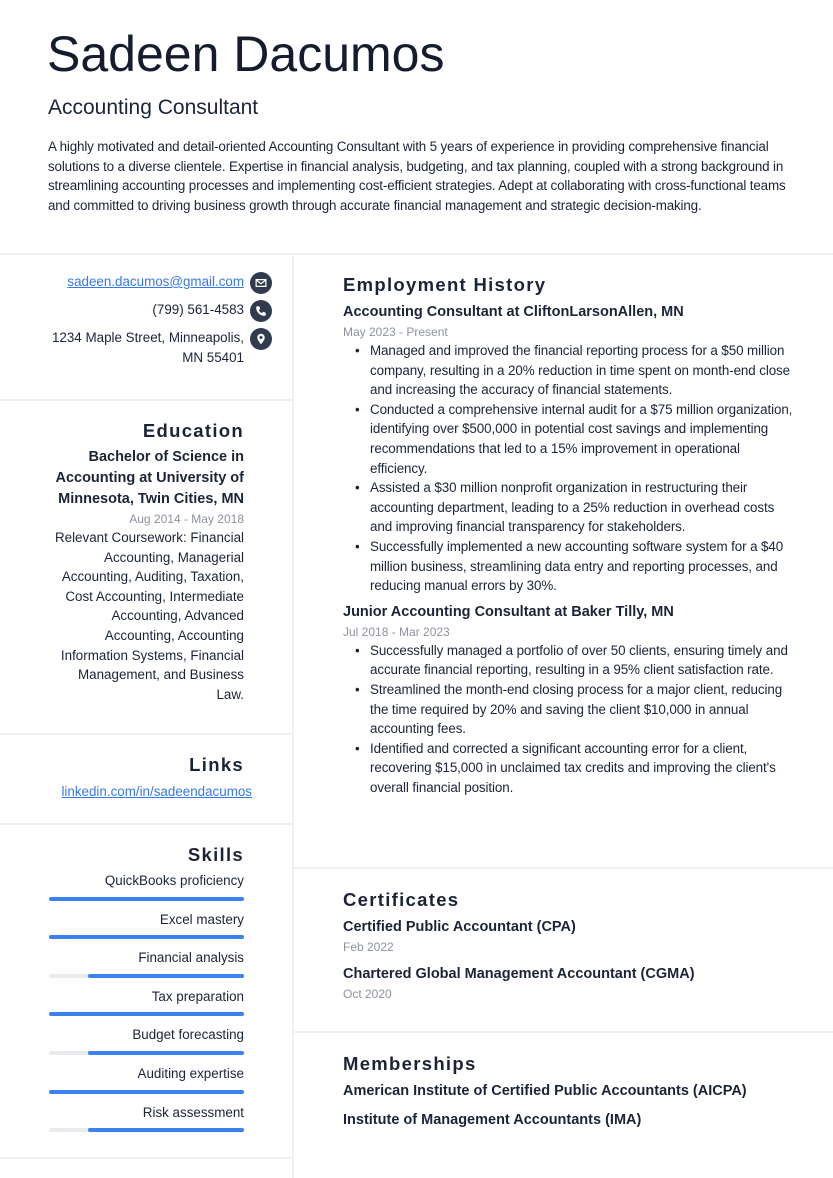  Describe the element at coordinates (193, 1112) in the screenshot. I see `skill-label: Risk assessment` at that location.